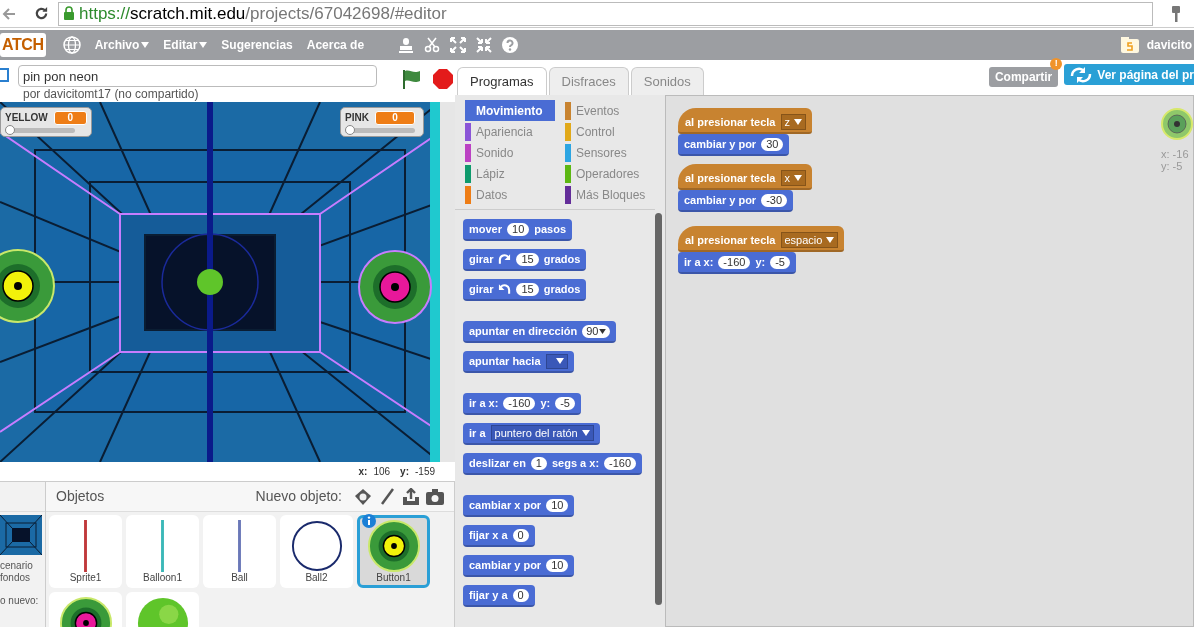  Describe the element at coordinates (387, 496) in the screenshot. I see `paintbrush-icon` at that location.